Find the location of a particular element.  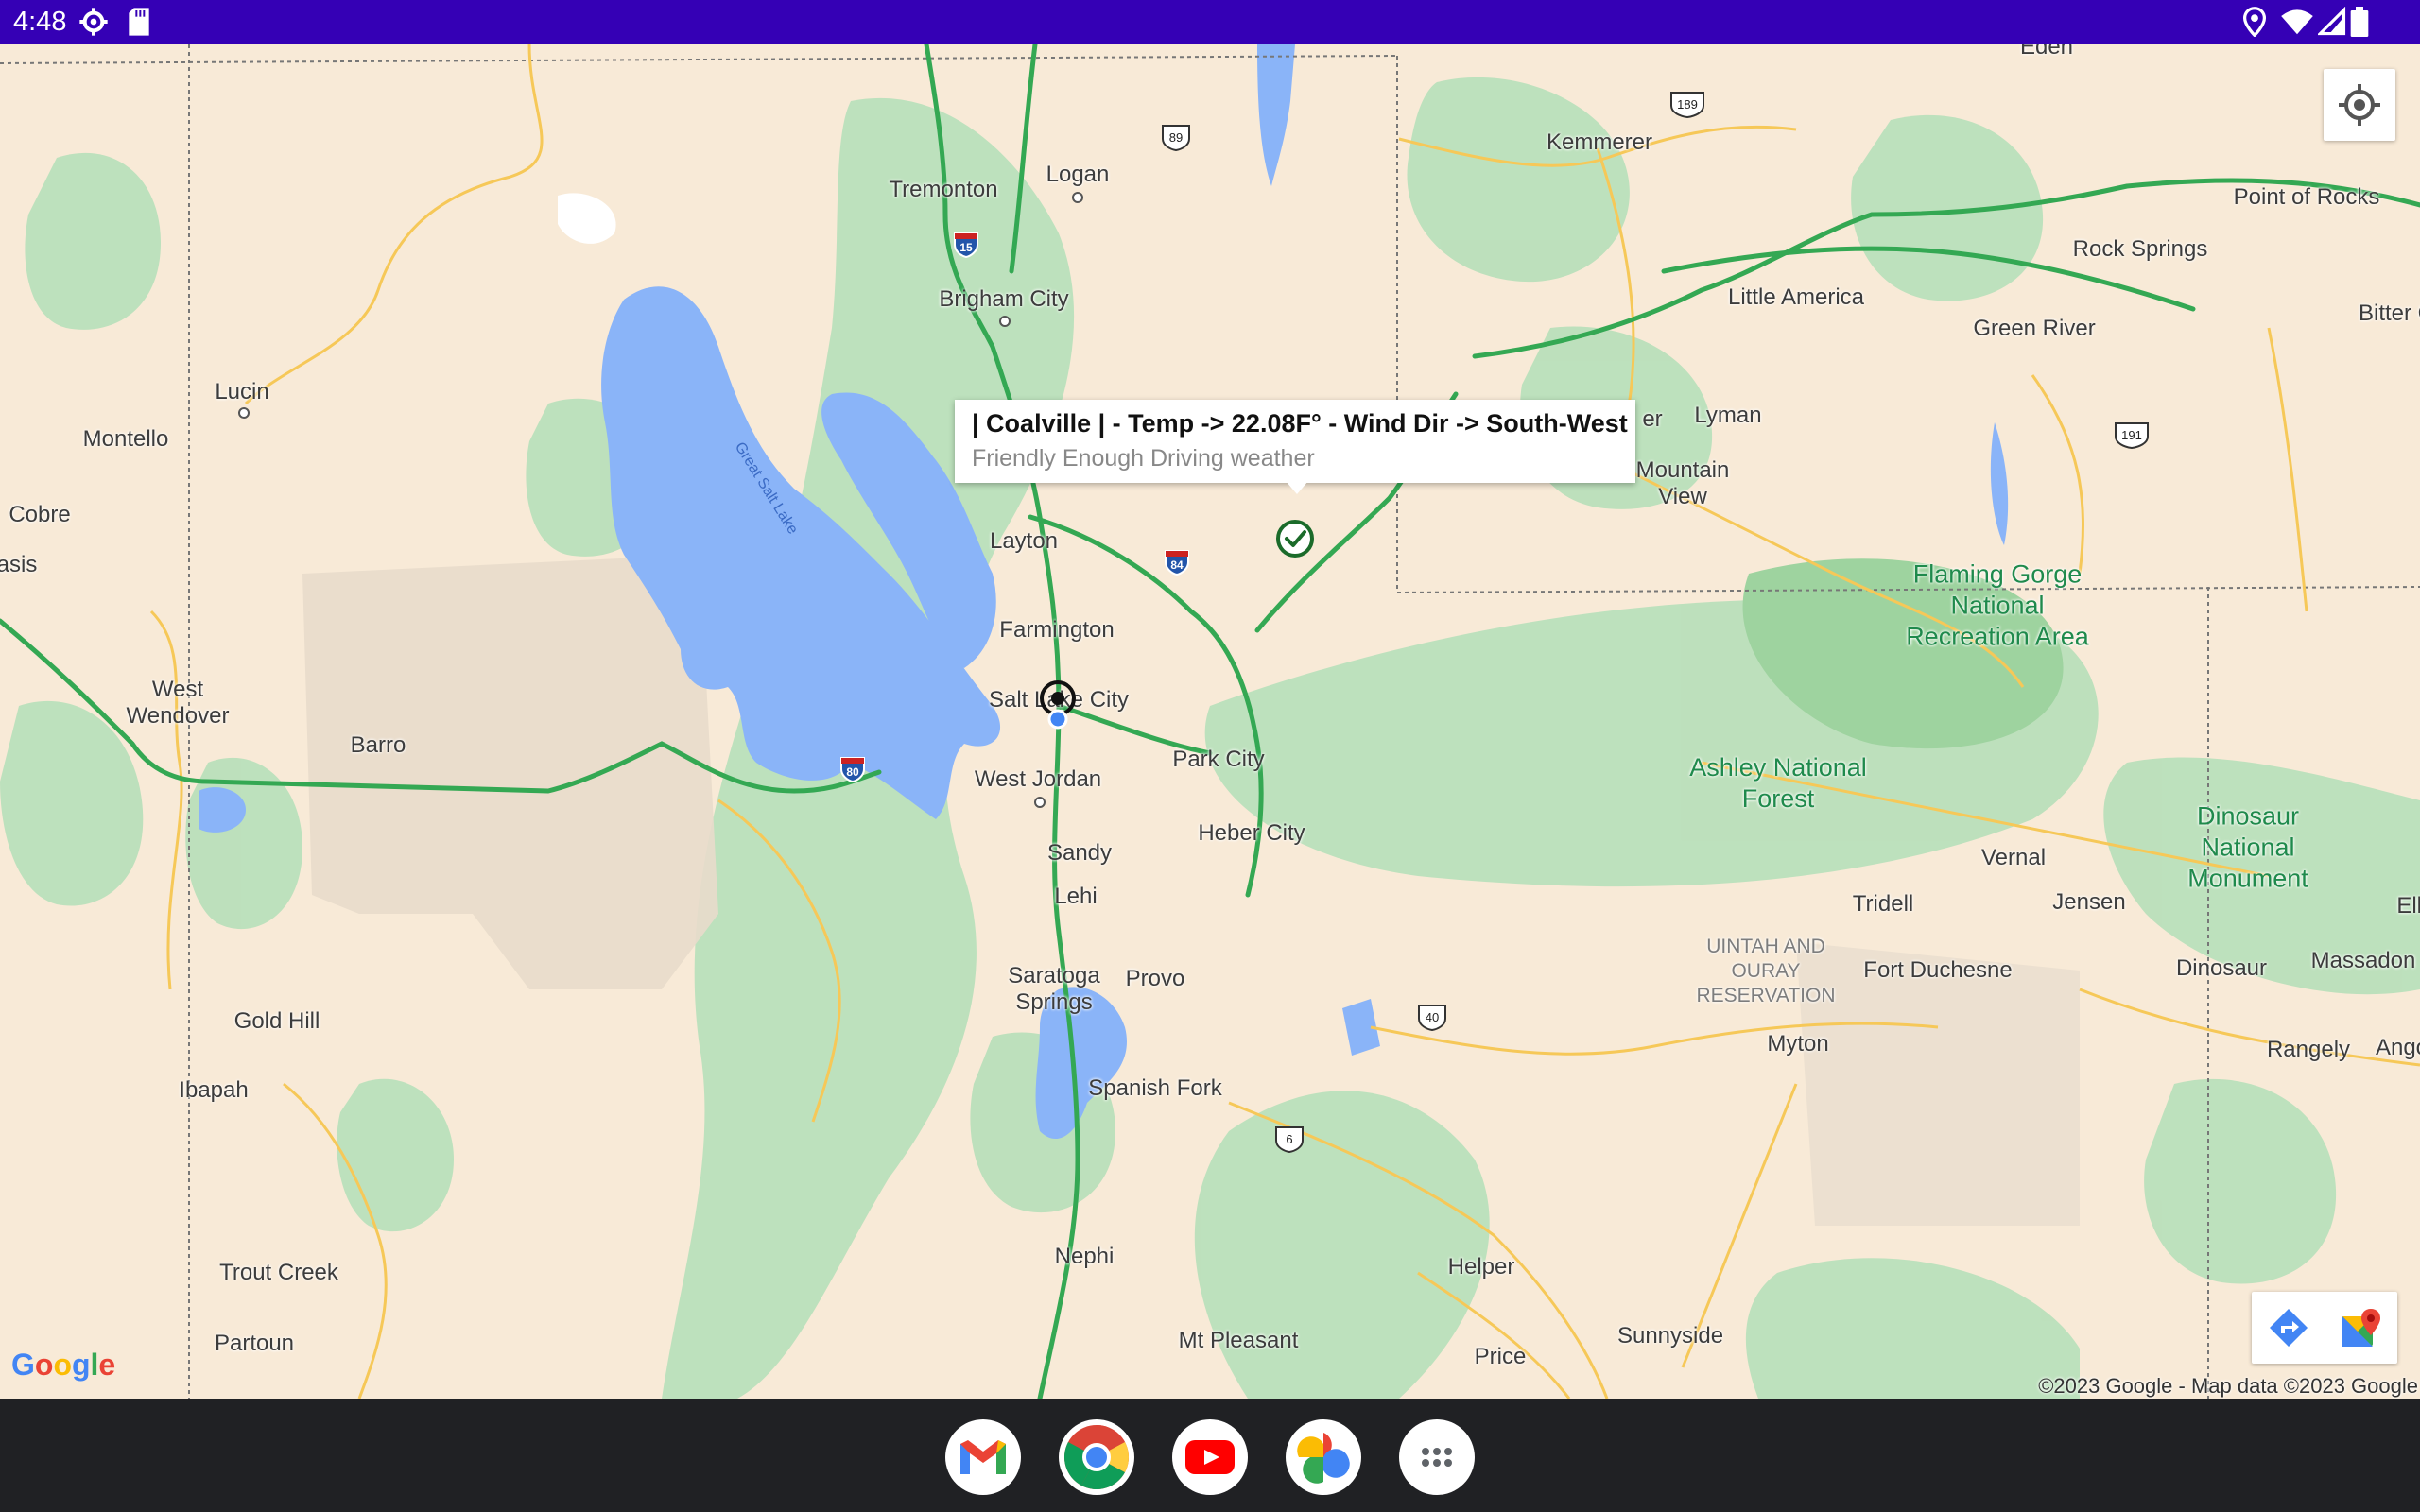

place-label: Price is located at coordinates (1501, 1356).